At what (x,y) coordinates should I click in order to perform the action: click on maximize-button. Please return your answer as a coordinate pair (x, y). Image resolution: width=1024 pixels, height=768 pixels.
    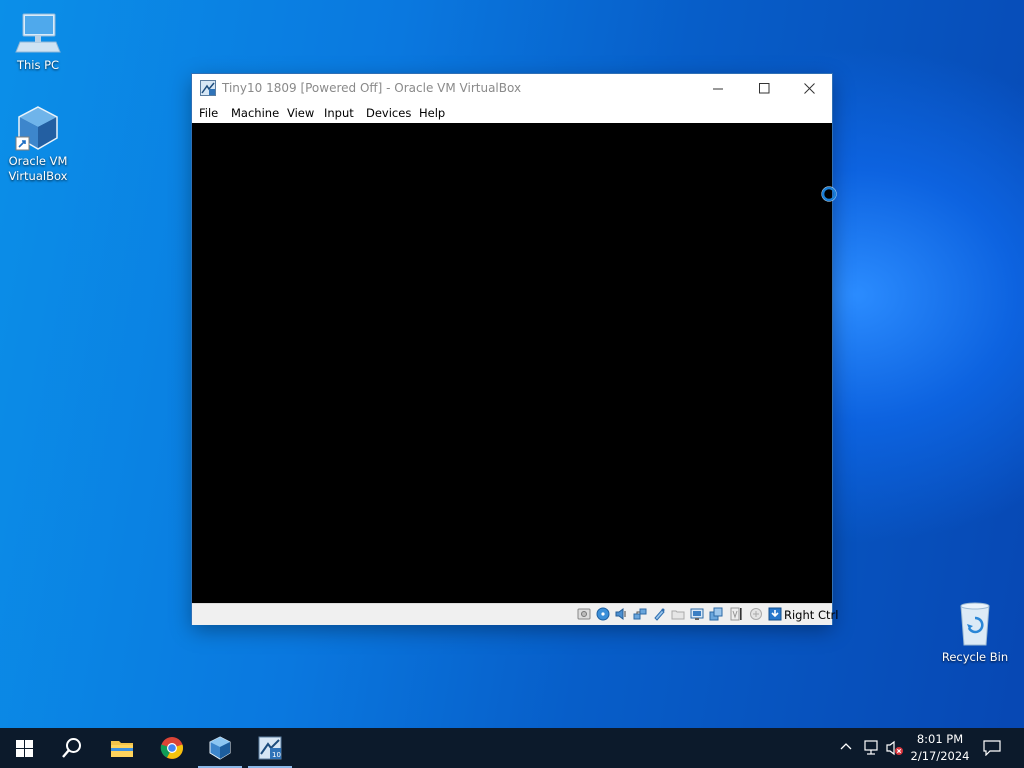
    Looking at the image, I should click on (764, 88).